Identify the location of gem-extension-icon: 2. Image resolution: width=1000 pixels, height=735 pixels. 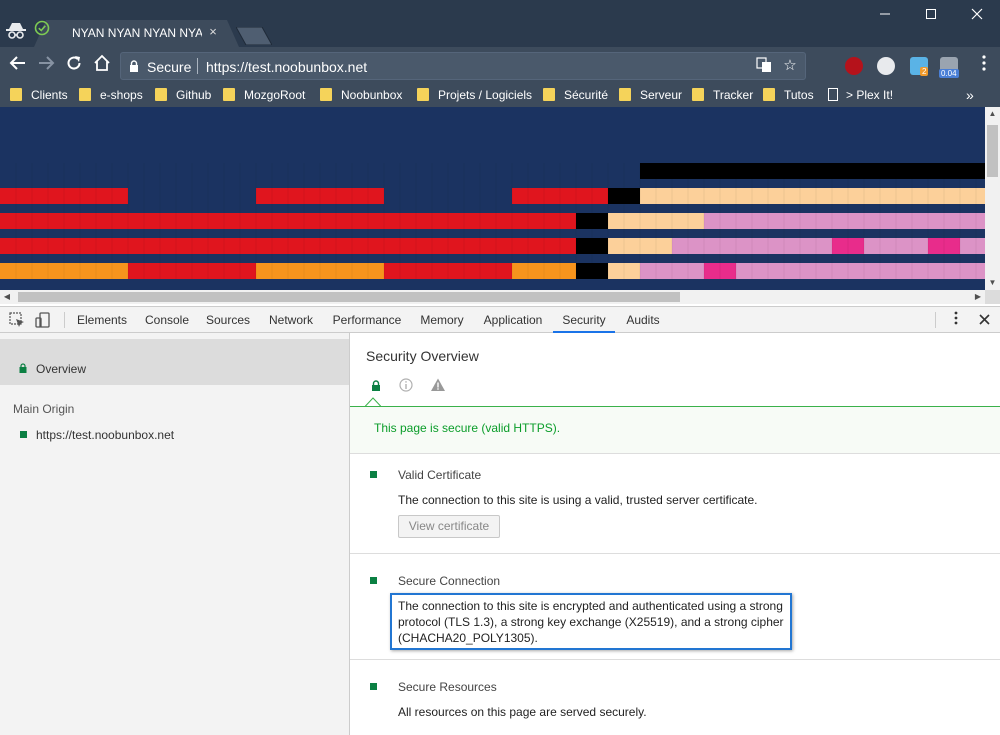
(919, 66).